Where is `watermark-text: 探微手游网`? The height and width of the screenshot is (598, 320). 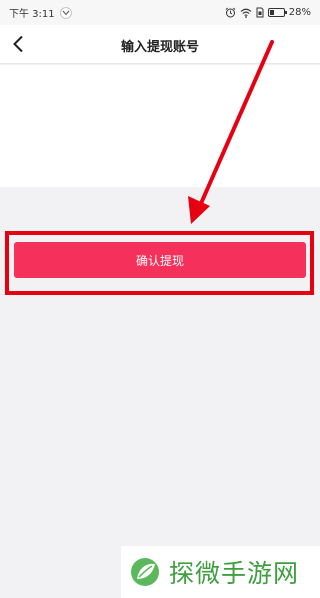
watermark-text: 探微手游网 is located at coordinates (234, 573).